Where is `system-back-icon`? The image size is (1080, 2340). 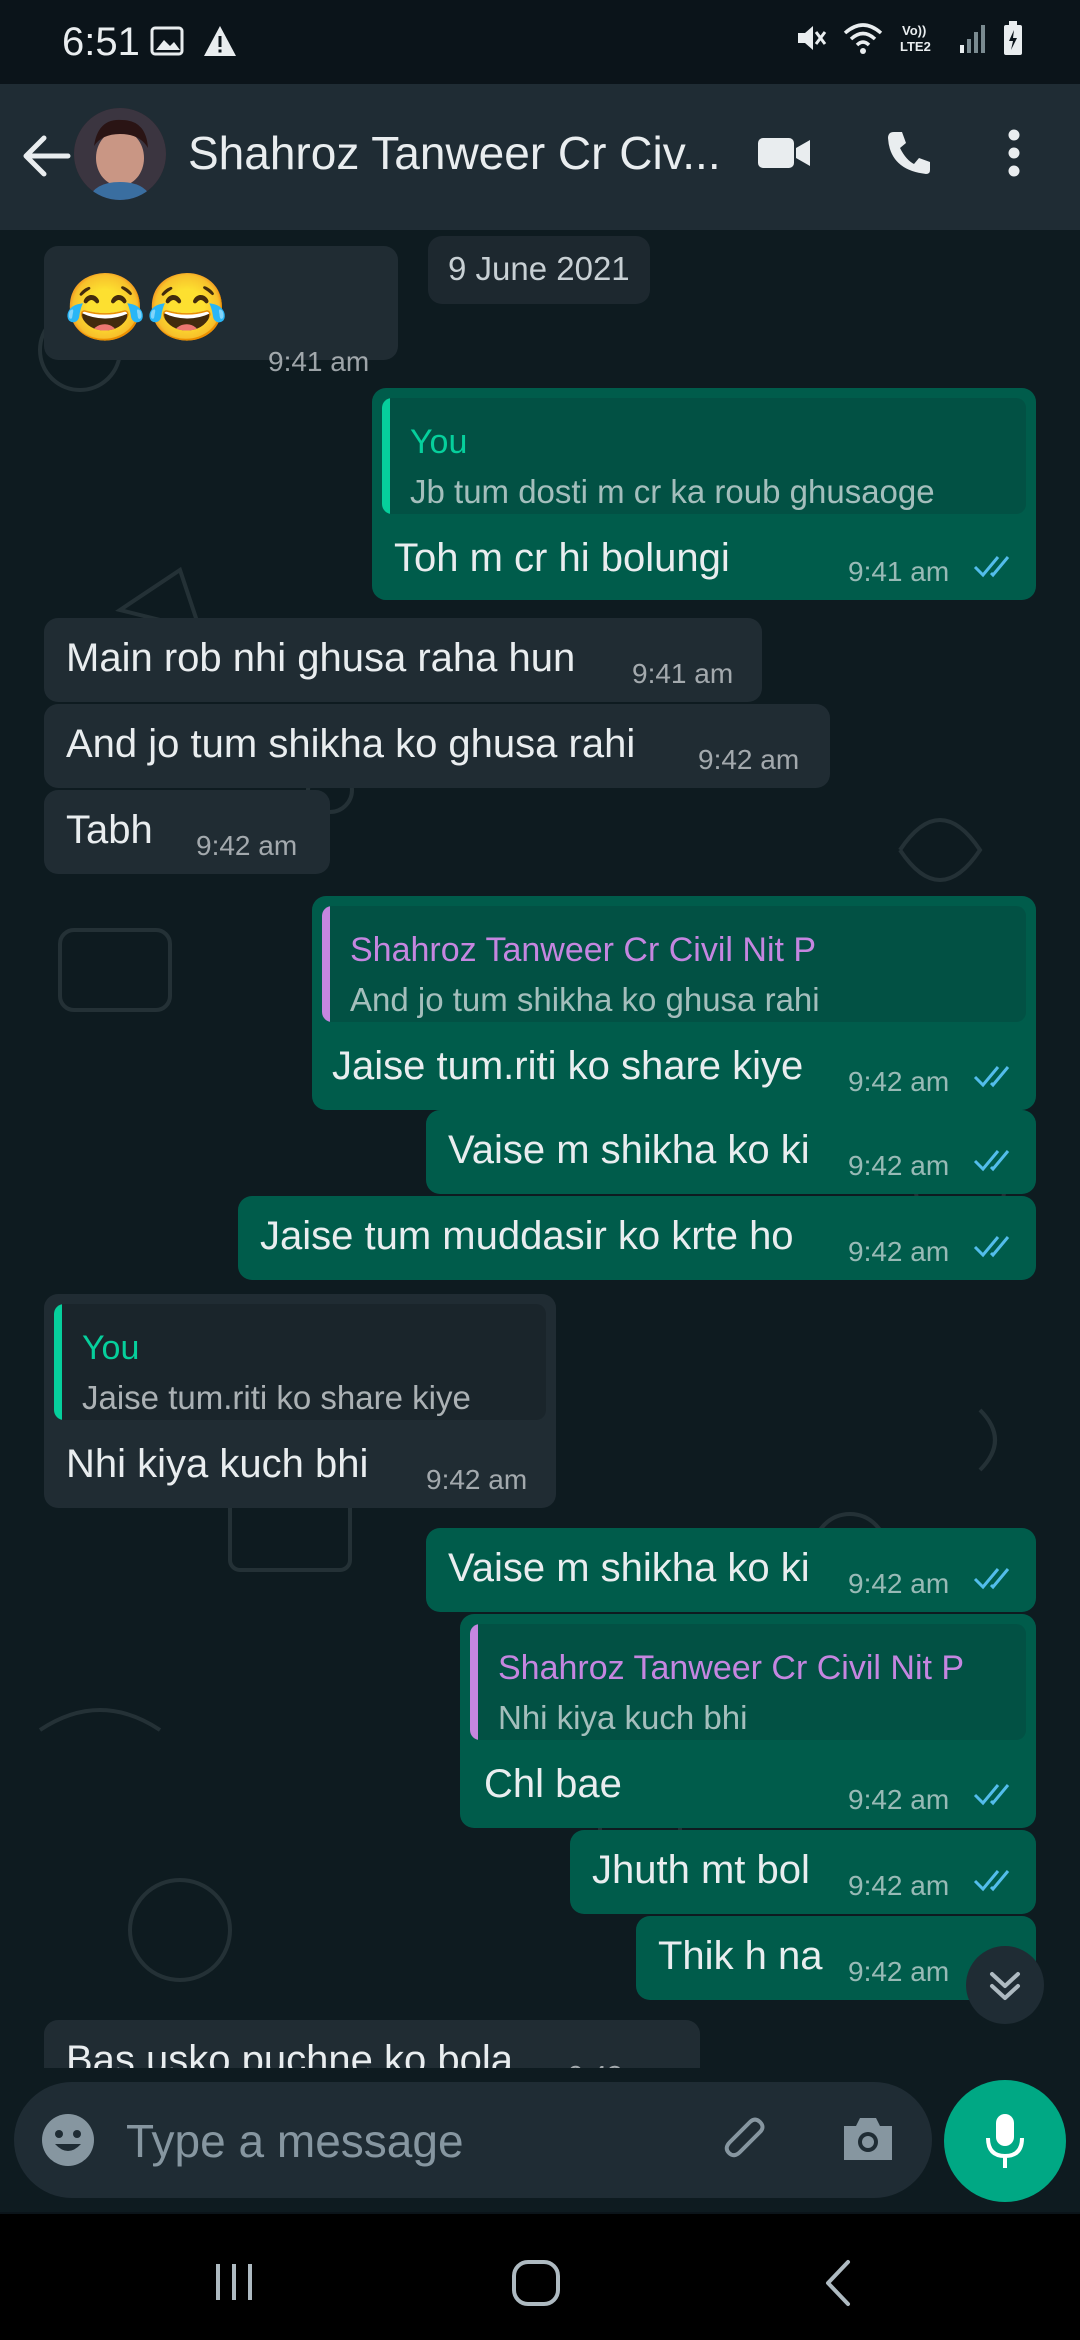
system-back-icon is located at coordinates (838, 2283).